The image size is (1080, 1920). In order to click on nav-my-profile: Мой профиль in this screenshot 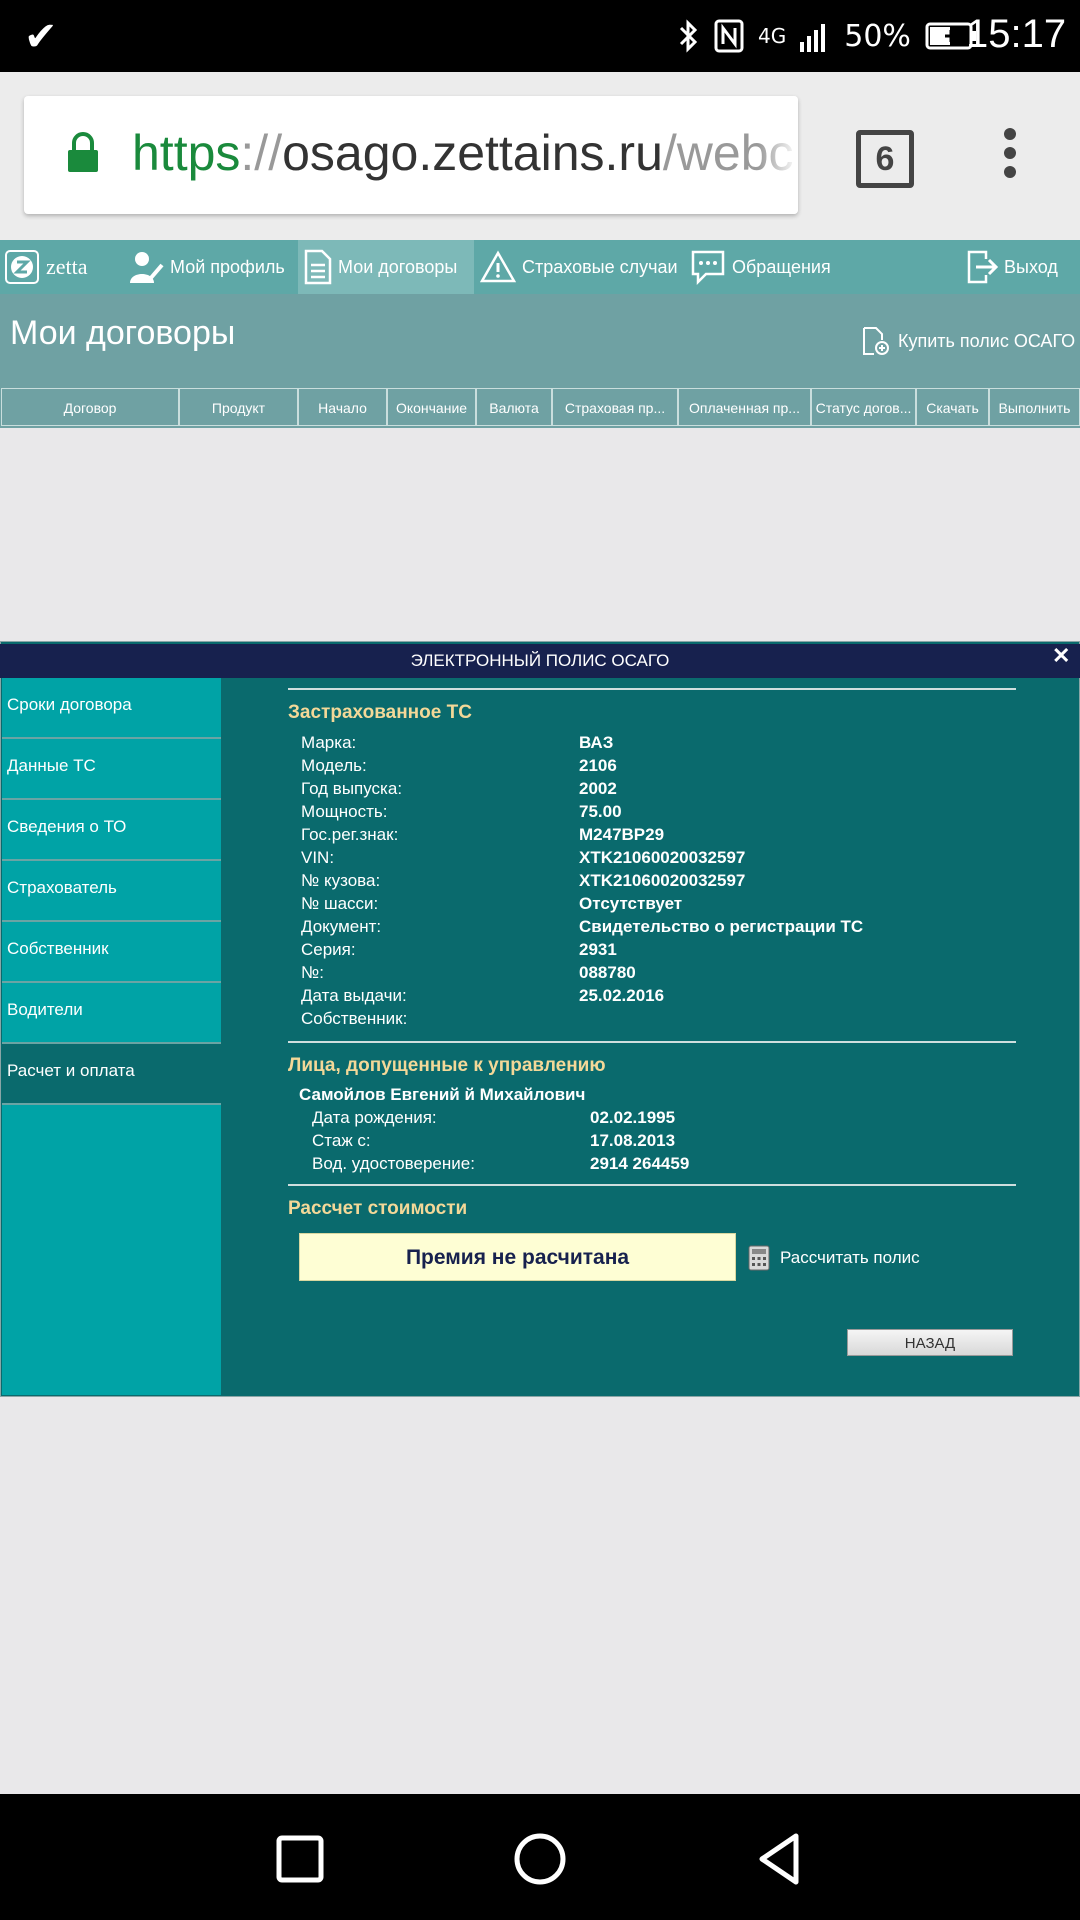, I will do `click(206, 267)`.